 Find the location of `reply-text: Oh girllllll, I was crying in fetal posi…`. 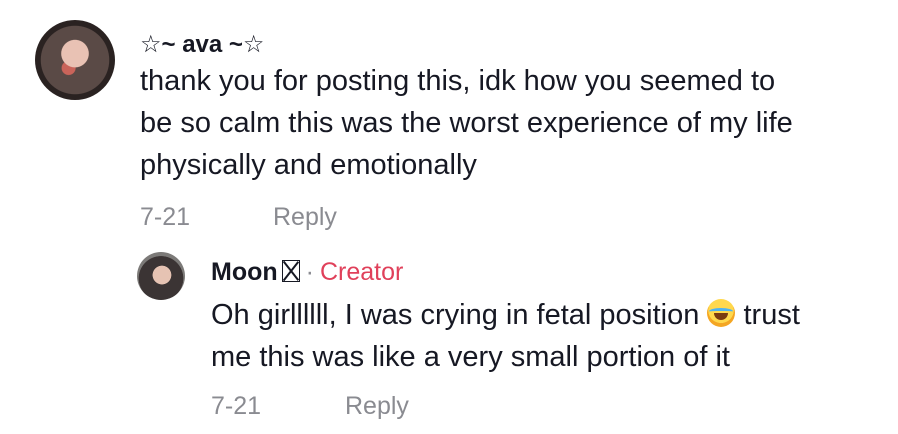

reply-text: Oh girllllll, I was crying in fetal posi… is located at coordinates (505, 336).